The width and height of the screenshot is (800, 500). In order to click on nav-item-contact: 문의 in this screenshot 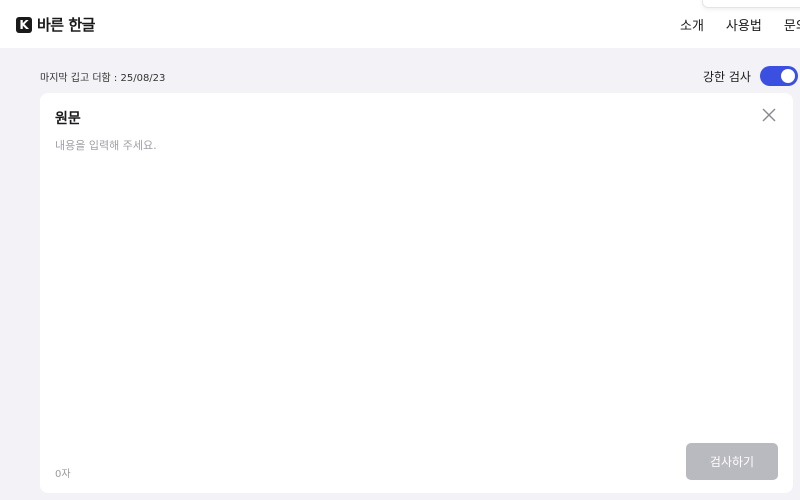, I will do `click(792, 24)`.